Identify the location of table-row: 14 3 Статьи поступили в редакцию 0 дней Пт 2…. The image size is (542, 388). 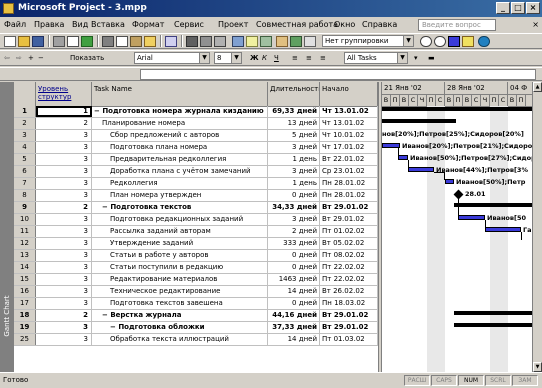
(196, 268).